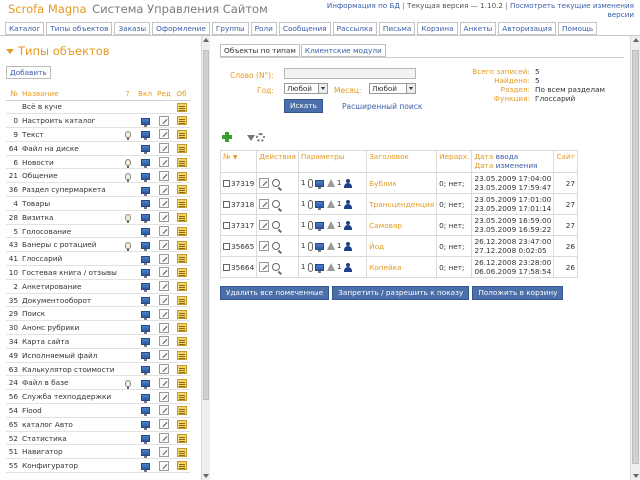  What do you see at coordinates (238, 161) in the screenshot?
I see `col-number: № ▼` at bounding box center [238, 161].